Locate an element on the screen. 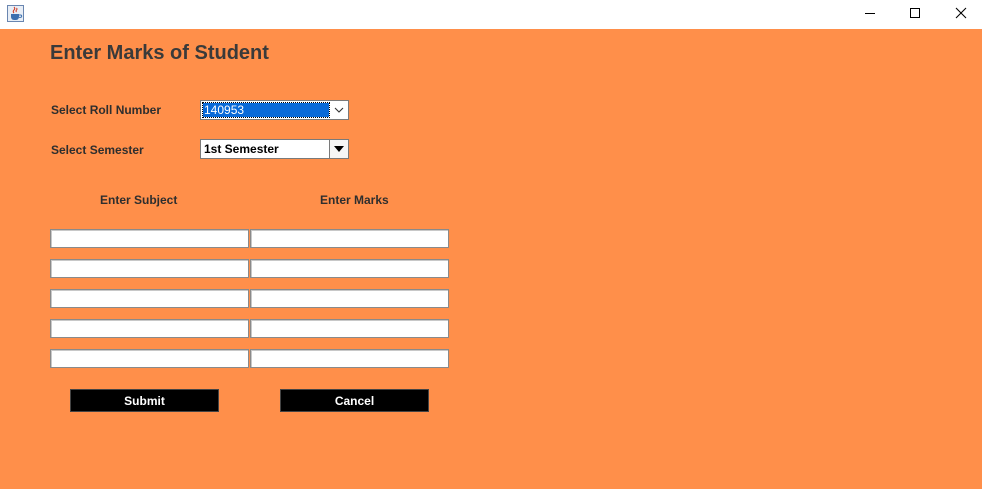  minimize-icon is located at coordinates (870, 15).